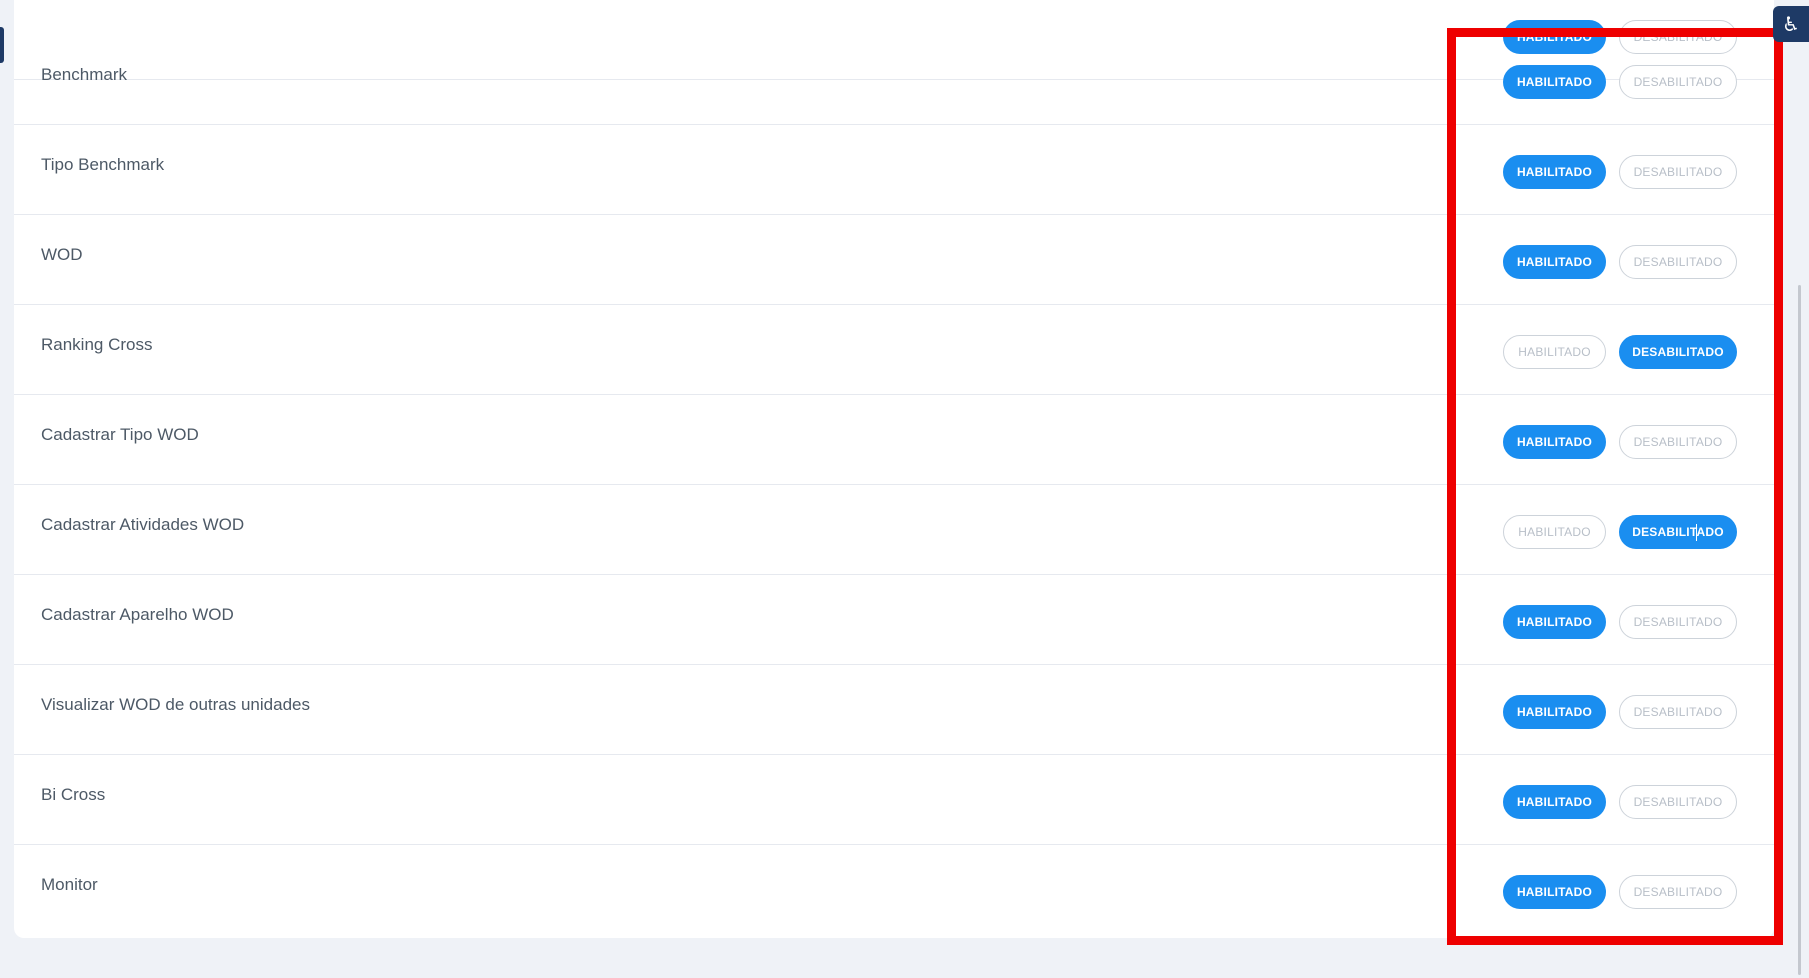 Image resolution: width=1809 pixels, height=978 pixels. I want to click on permission-label: Visualizar WOD de outras unidades, so click(175, 704).